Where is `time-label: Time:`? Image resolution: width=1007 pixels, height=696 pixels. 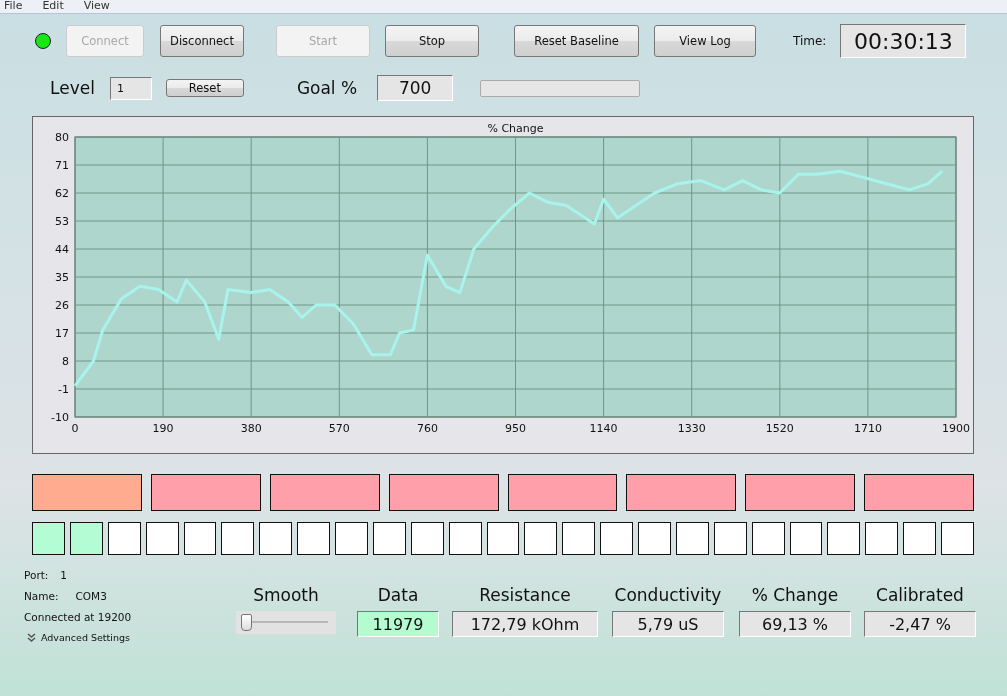
time-label: Time: is located at coordinates (810, 41).